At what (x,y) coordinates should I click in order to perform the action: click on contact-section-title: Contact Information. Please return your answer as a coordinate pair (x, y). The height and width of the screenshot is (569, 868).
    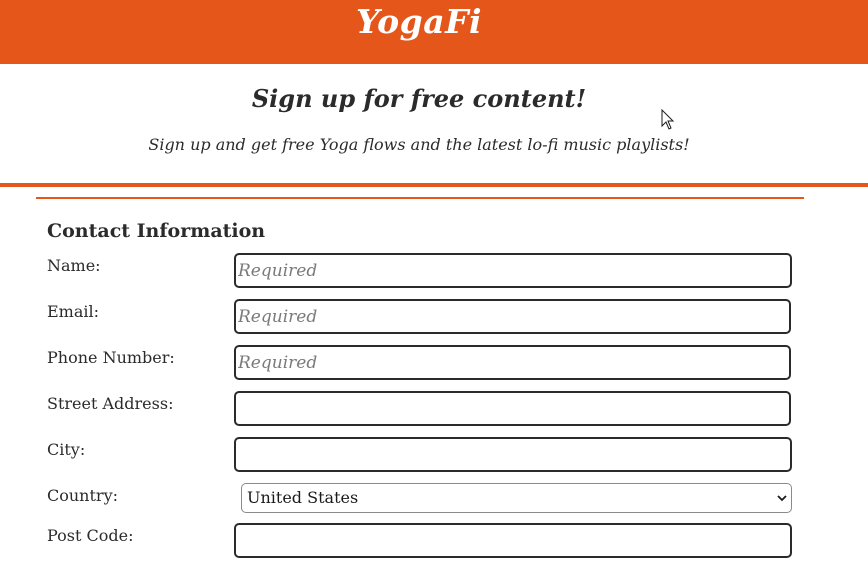
    Looking at the image, I should click on (156, 231).